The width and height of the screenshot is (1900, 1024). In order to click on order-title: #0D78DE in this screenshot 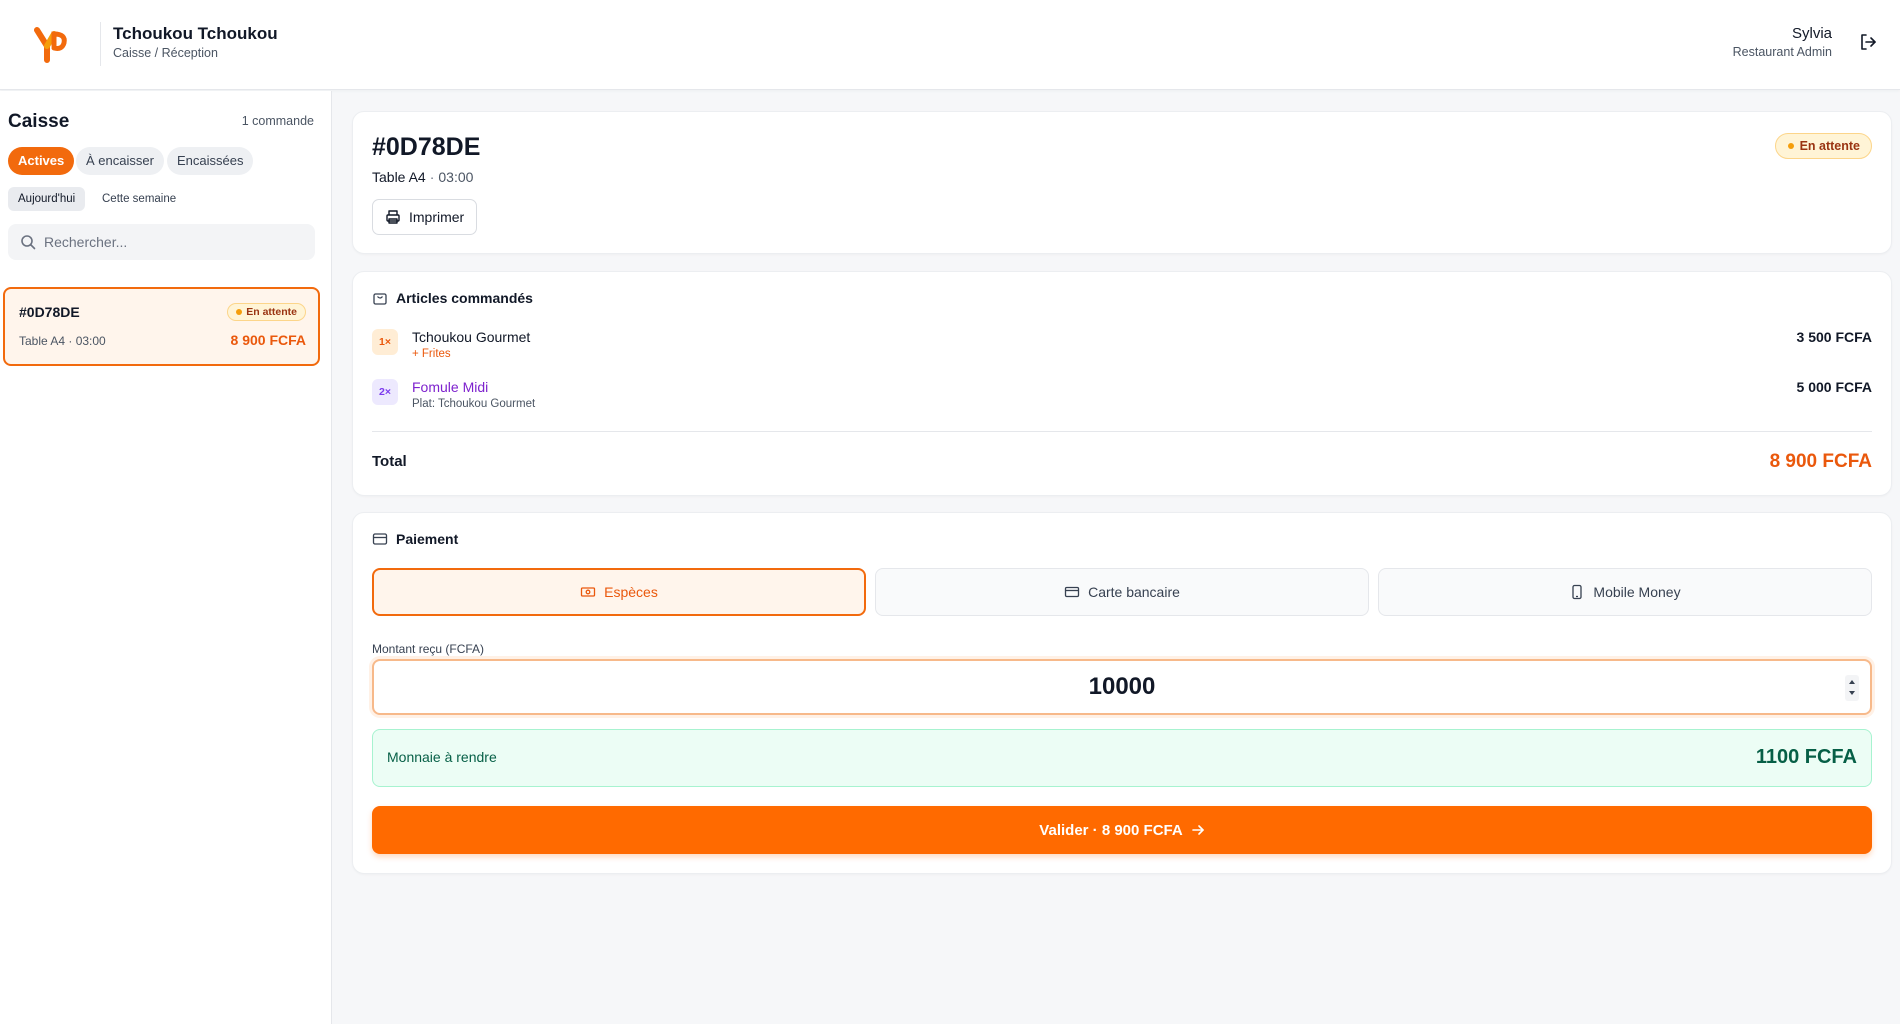, I will do `click(426, 147)`.